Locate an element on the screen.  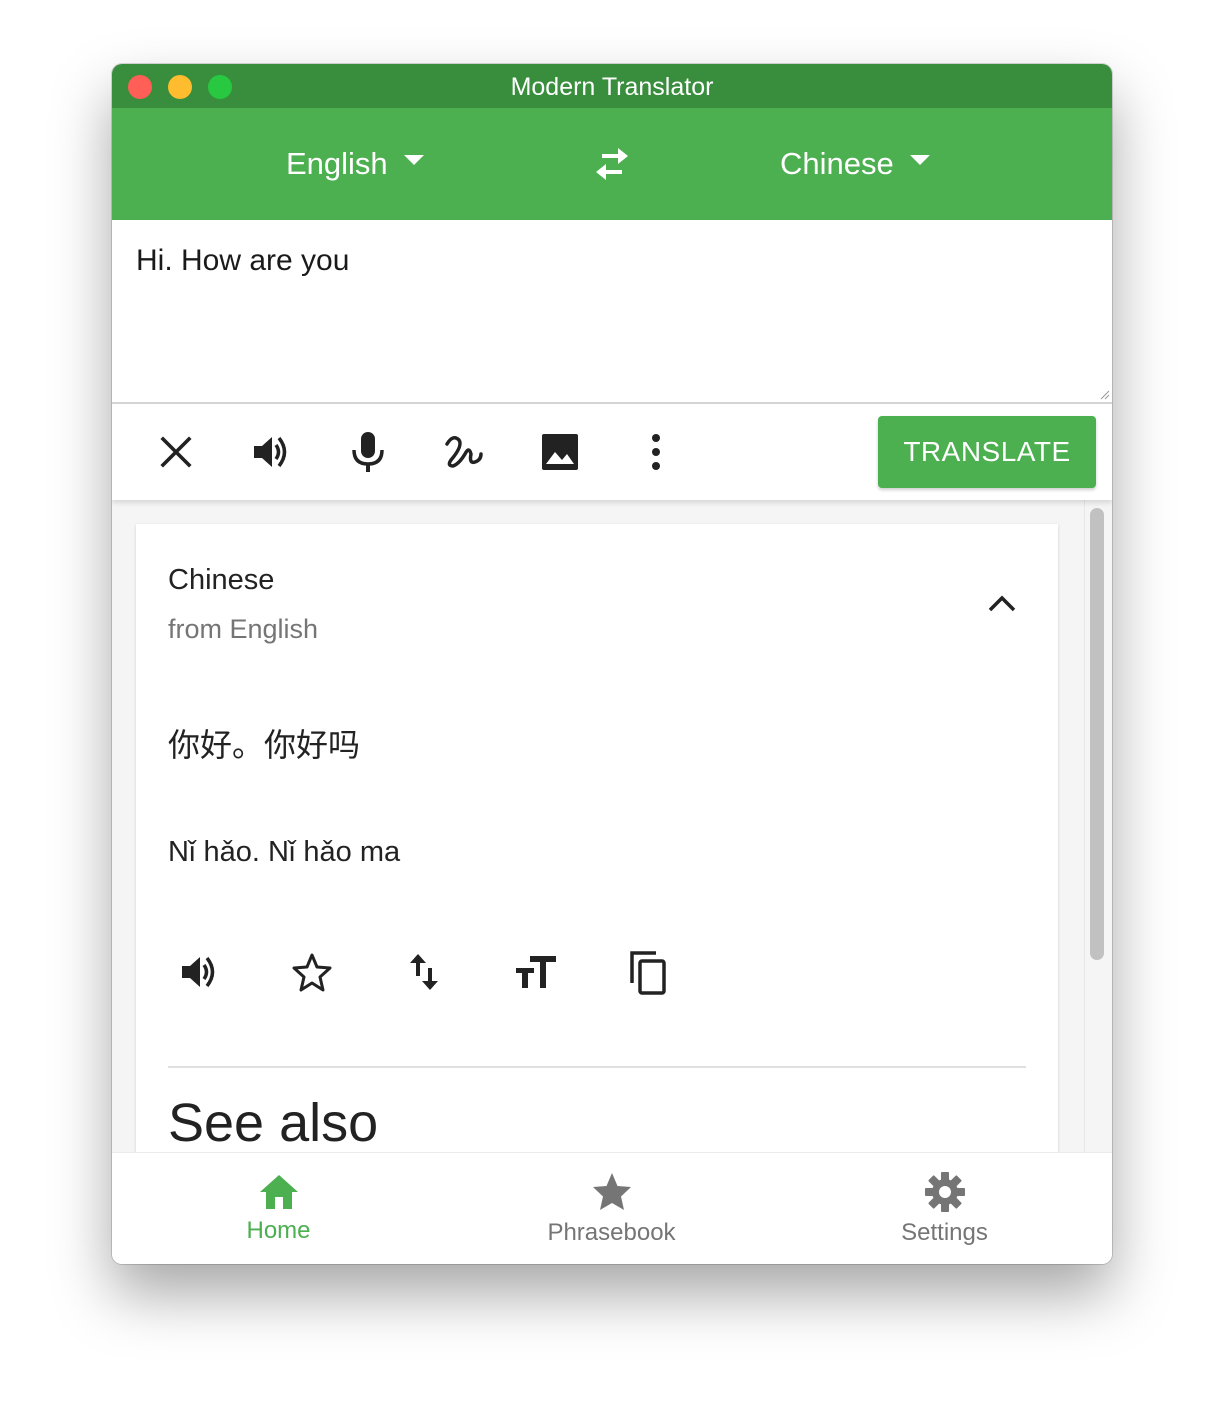
source-text-area: Hi. How are you is located at coordinates (612, 312).